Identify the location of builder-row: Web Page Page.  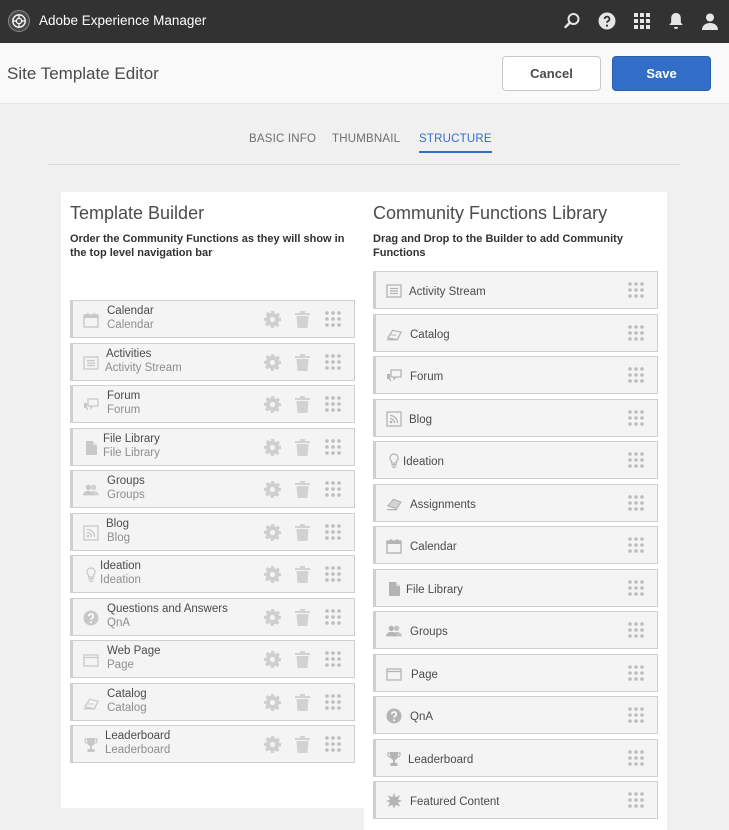
(212, 659).